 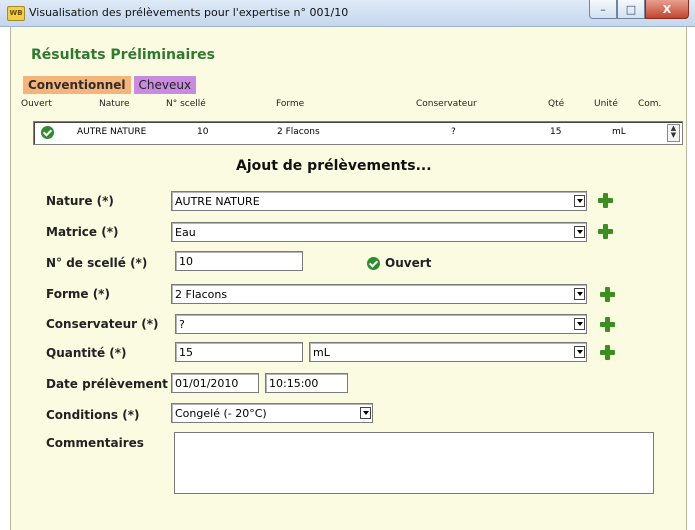 What do you see at coordinates (606, 104) in the screenshot?
I see `col-unite: Unité` at bounding box center [606, 104].